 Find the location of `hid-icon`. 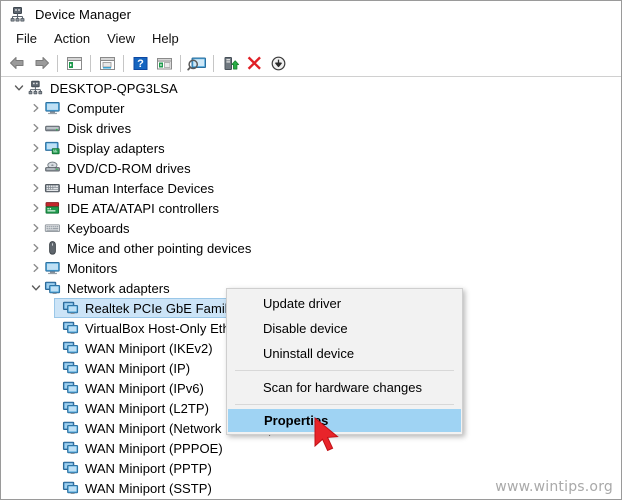

hid-icon is located at coordinates (52, 188).